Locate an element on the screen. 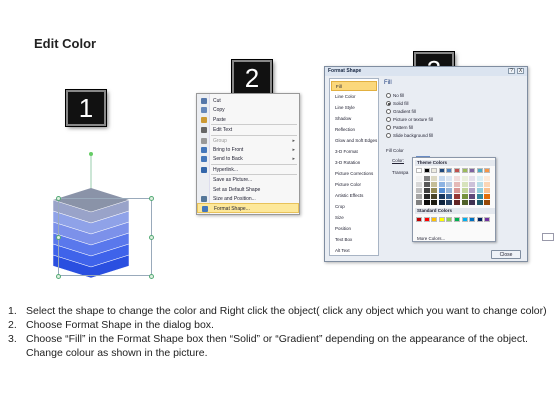  category-line-color: Line Color is located at coordinates (354, 97).